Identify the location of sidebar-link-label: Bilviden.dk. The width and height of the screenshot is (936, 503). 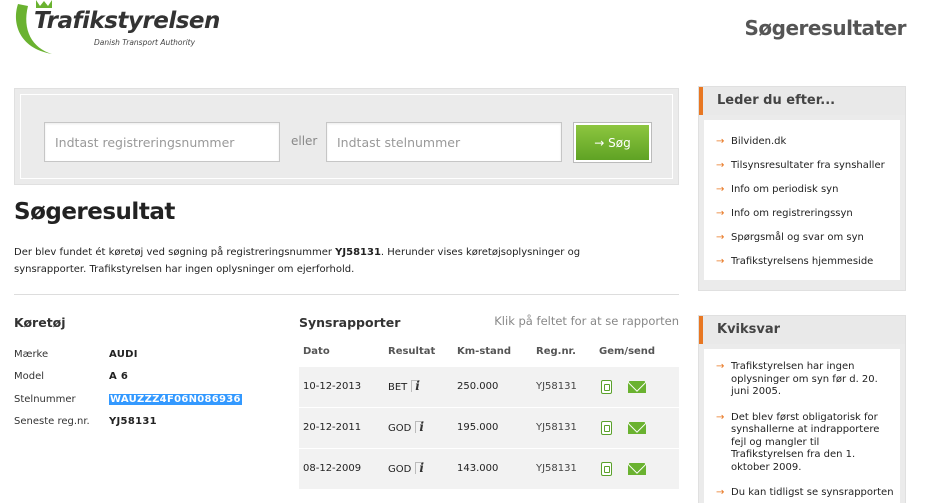
(758, 141).